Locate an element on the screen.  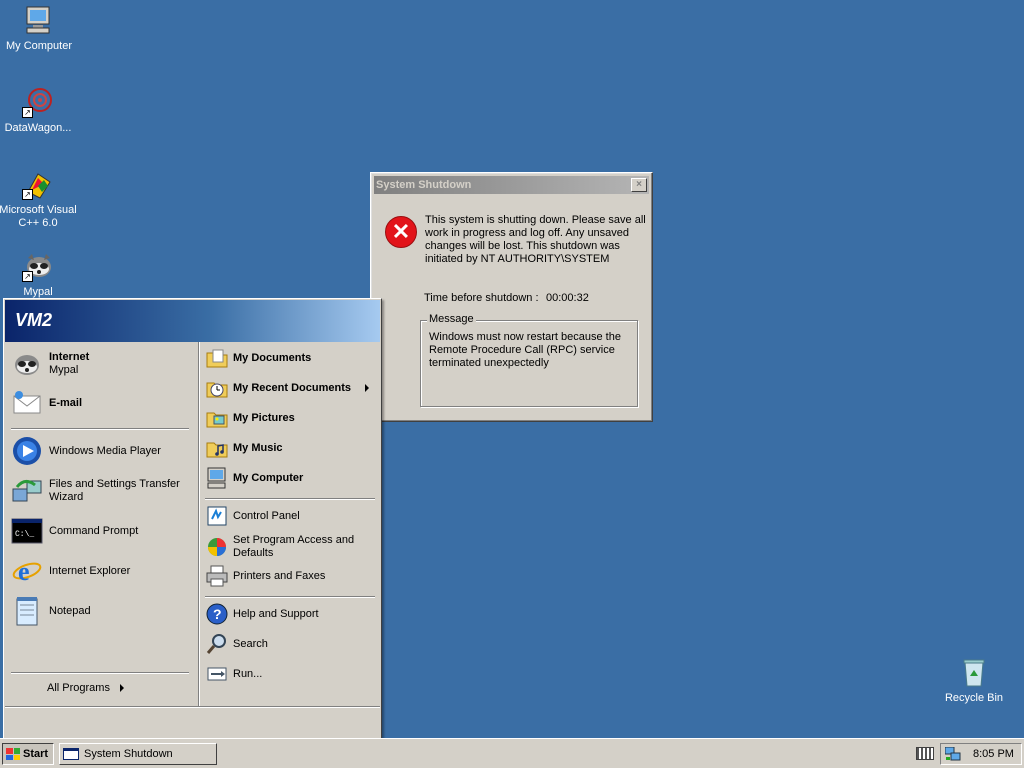
desktop-icon-my-computer: My Computer is located at coordinates (39, 28).